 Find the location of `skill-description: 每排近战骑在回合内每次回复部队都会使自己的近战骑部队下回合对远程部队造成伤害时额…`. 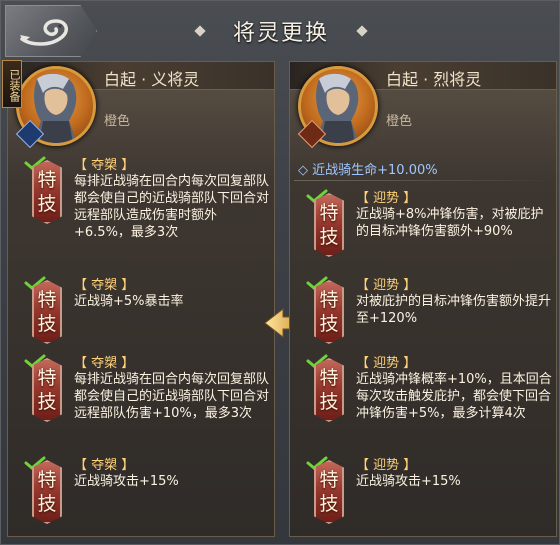

skill-description: 每排近战骑在回合内每次回复部队都会使自己的近战骑部队下回合对远程部队造成伤害时额… is located at coordinates (172, 207).